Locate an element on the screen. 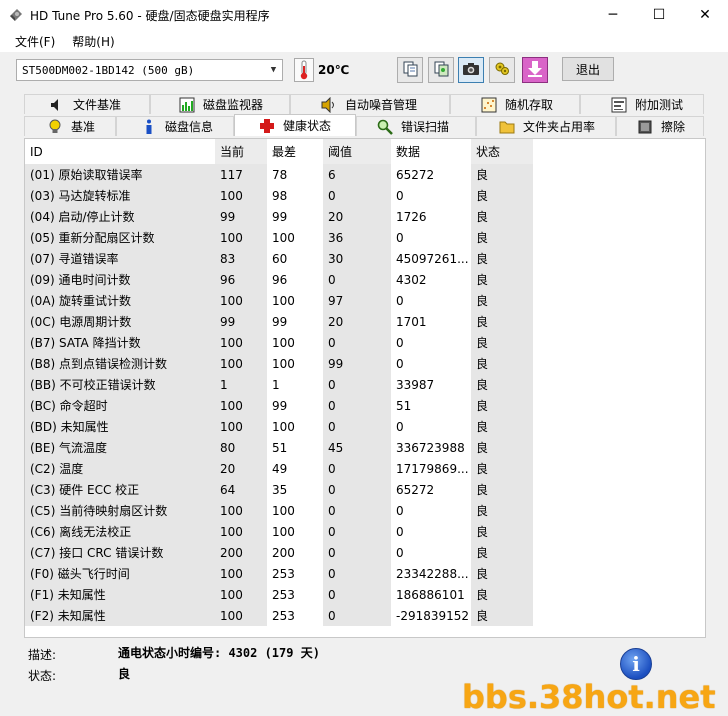 The image size is (728, 716). table-row: (03) 马达旋转标准 100 98 0 0 良 is located at coordinates (365, 195).